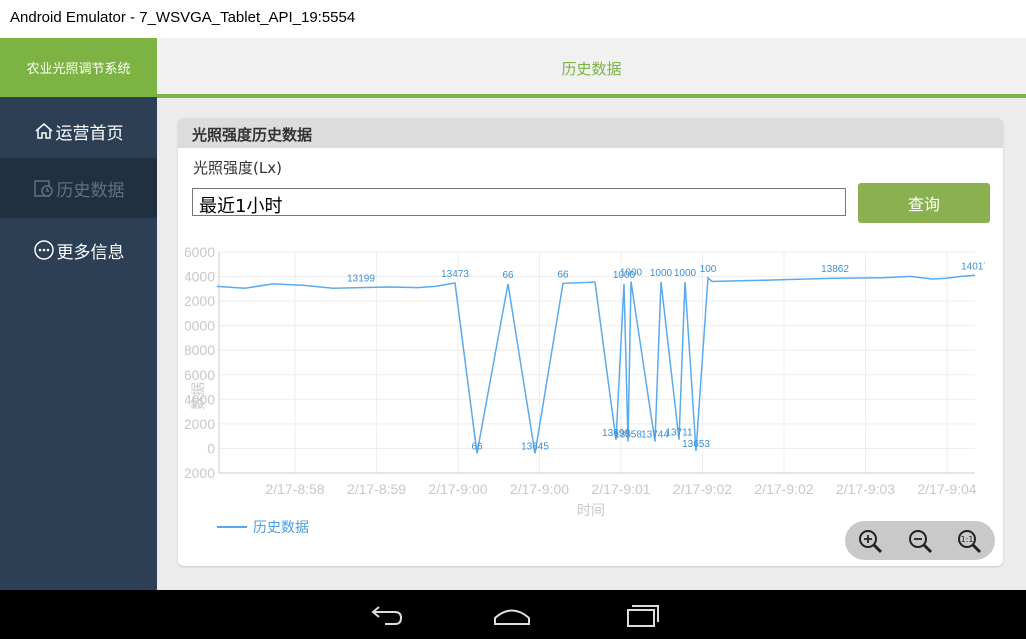 The width and height of the screenshot is (1026, 639). I want to click on data-label: 13473, so click(455, 274).